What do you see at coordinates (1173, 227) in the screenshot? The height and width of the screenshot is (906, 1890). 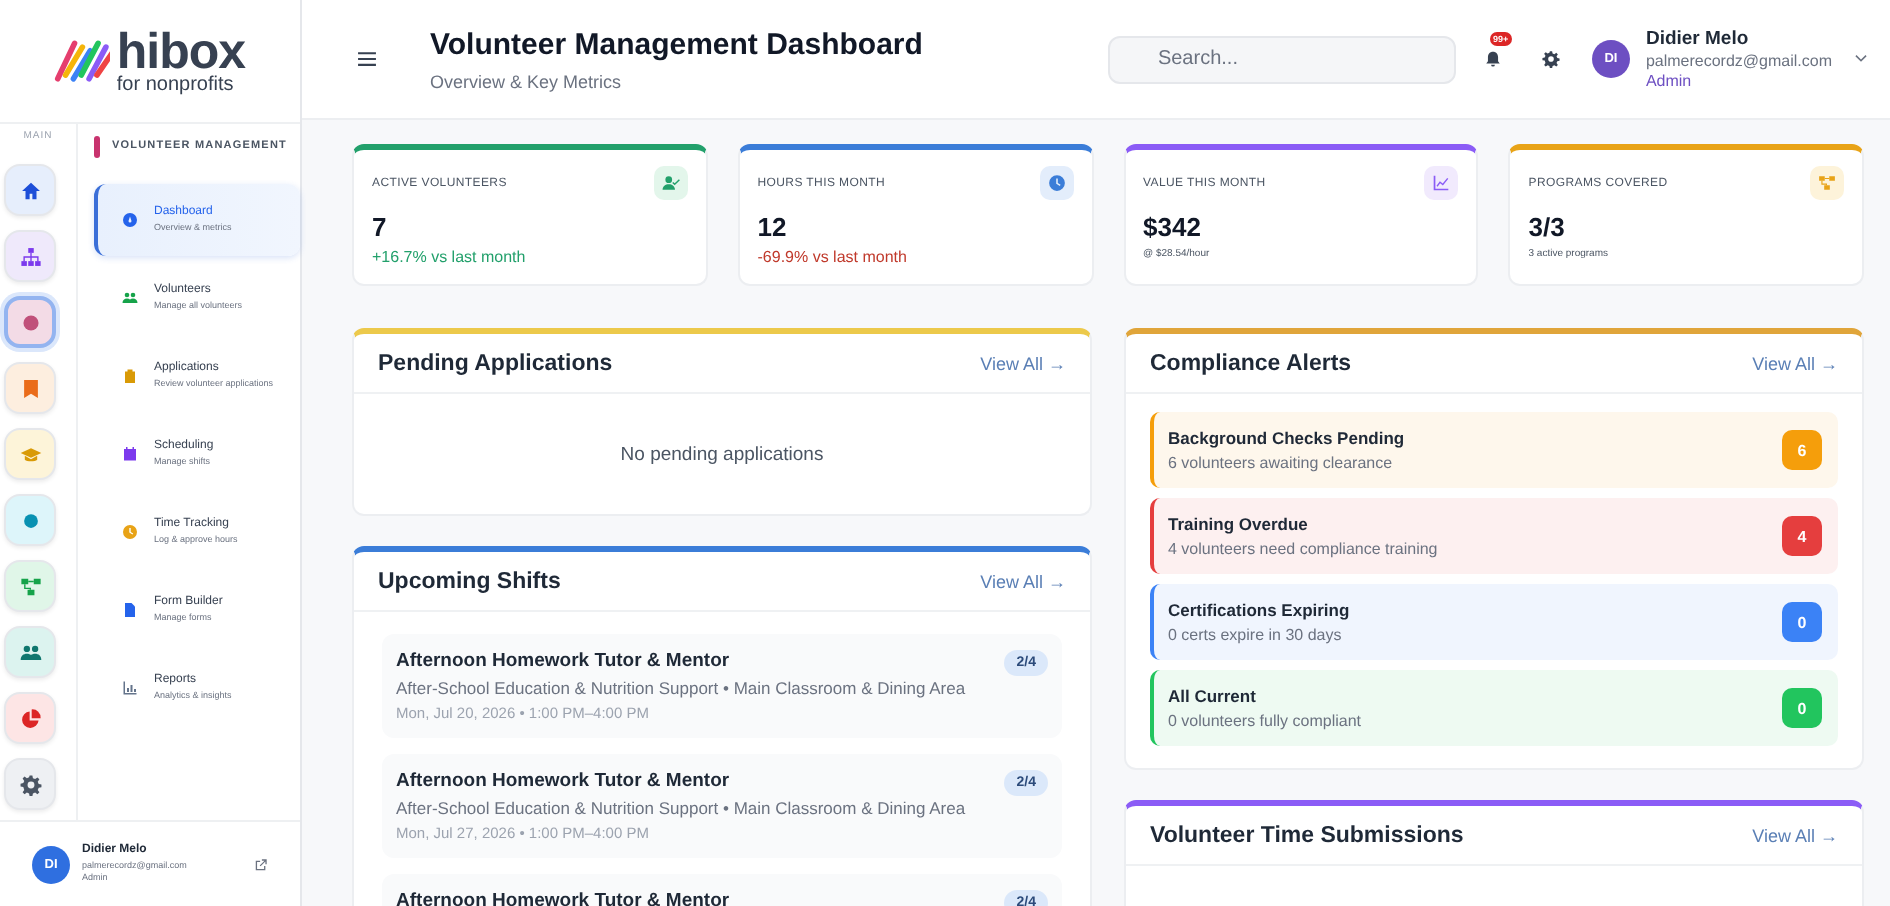 I see `stat-value: $342` at bounding box center [1173, 227].